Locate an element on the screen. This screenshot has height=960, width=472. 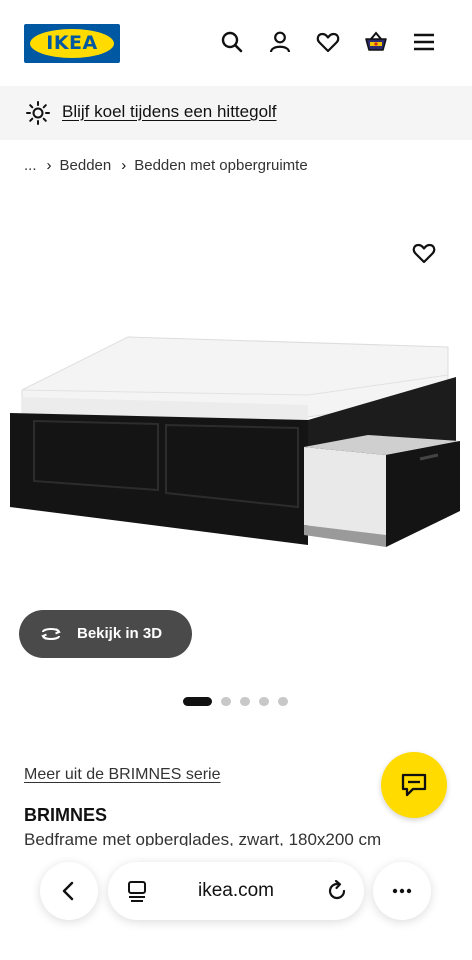
product-name: BRIMNES is located at coordinates (66, 815).